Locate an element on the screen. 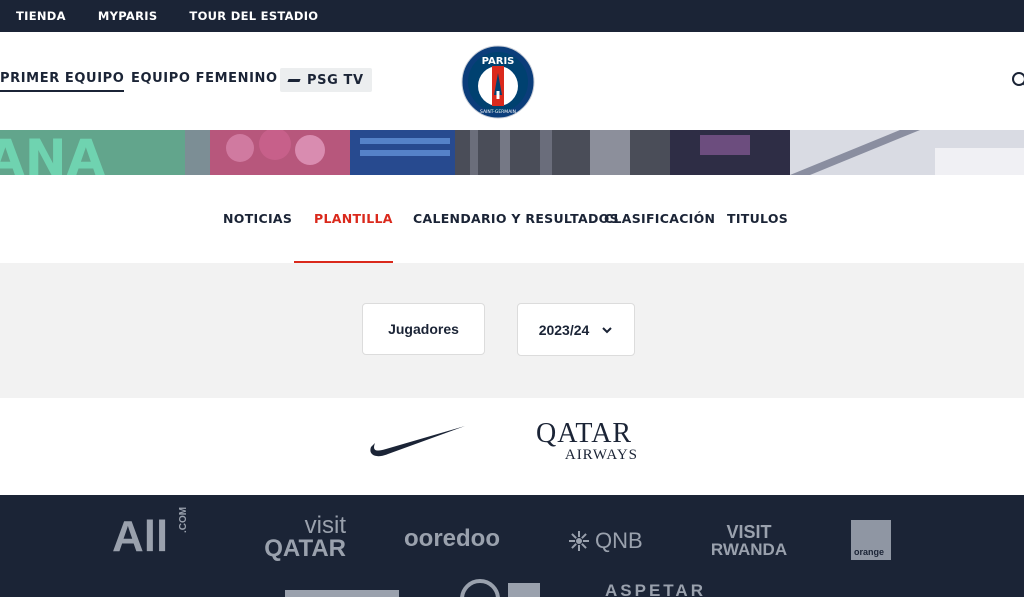 The height and width of the screenshot is (597, 1024). qatar-airways-bottom: AIRWAYS is located at coordinates (601, 455).